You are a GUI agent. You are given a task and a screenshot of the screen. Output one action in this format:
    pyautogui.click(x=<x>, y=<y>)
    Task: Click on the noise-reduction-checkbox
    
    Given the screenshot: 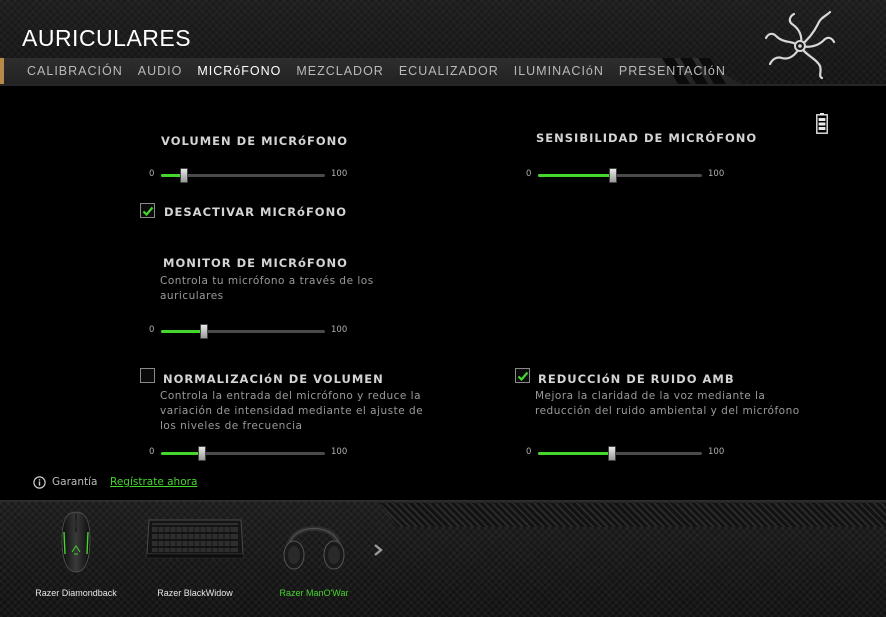 What is the action you would take?
    pyautogui.click(x=522, y=375)
    